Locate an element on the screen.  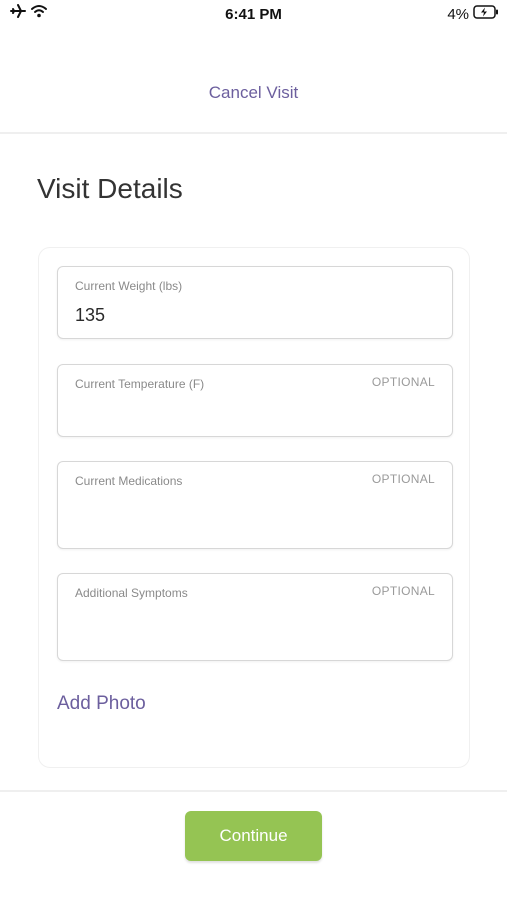
status-time: 6:41 PM is located at coordinates (253, 14).